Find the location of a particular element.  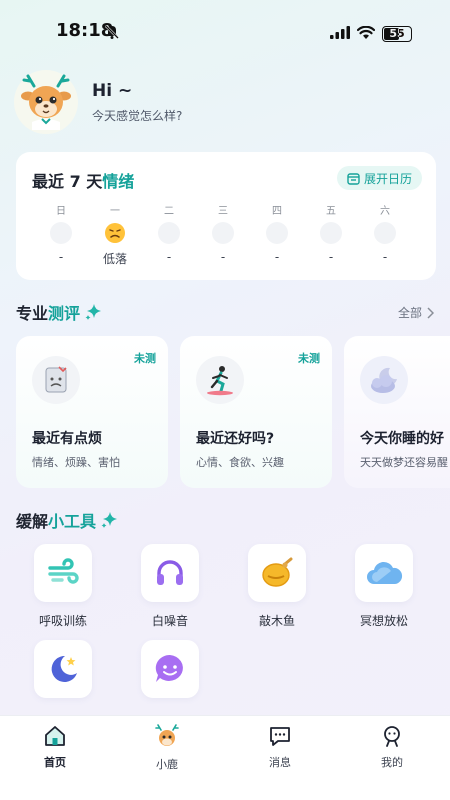

mood-day: 一 低落 is located at coordinates (115, 234).